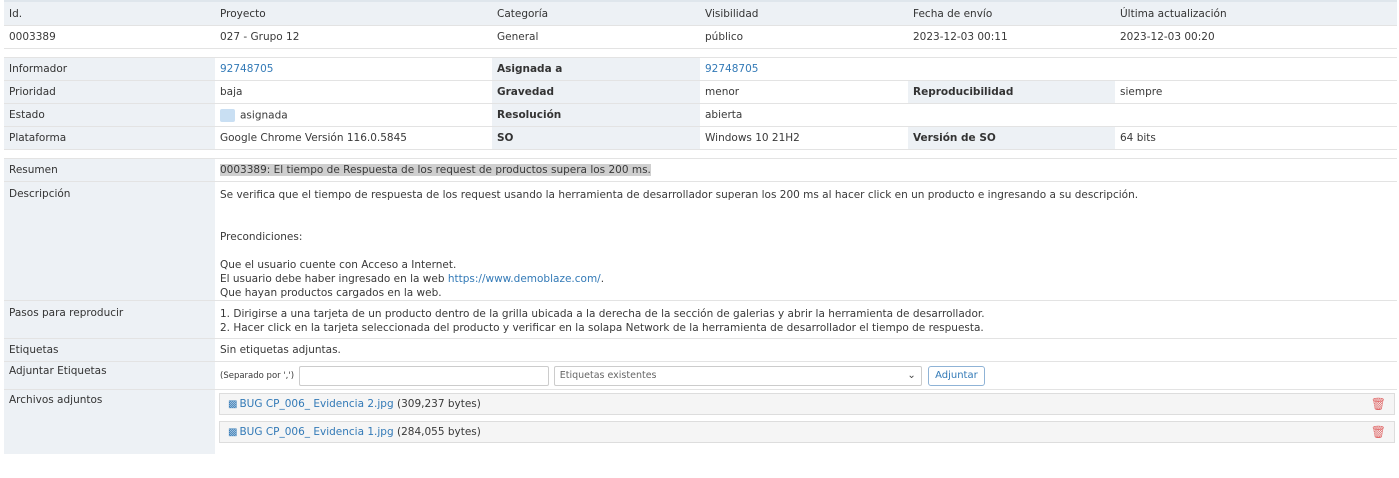 The height and width of the screenshot is (478, 1399). What do you see at coordinates (109, 375) in the screenshot?
I see `adjuntar-label: Adjuntar Etiquetas` at bounding box center [109, 375].